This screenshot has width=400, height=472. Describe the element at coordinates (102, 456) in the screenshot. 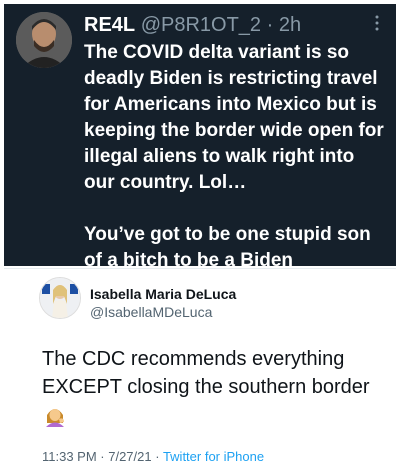

I see `tweet-timestamp: 11:33 PM · 7/27/21 ·` at that location.